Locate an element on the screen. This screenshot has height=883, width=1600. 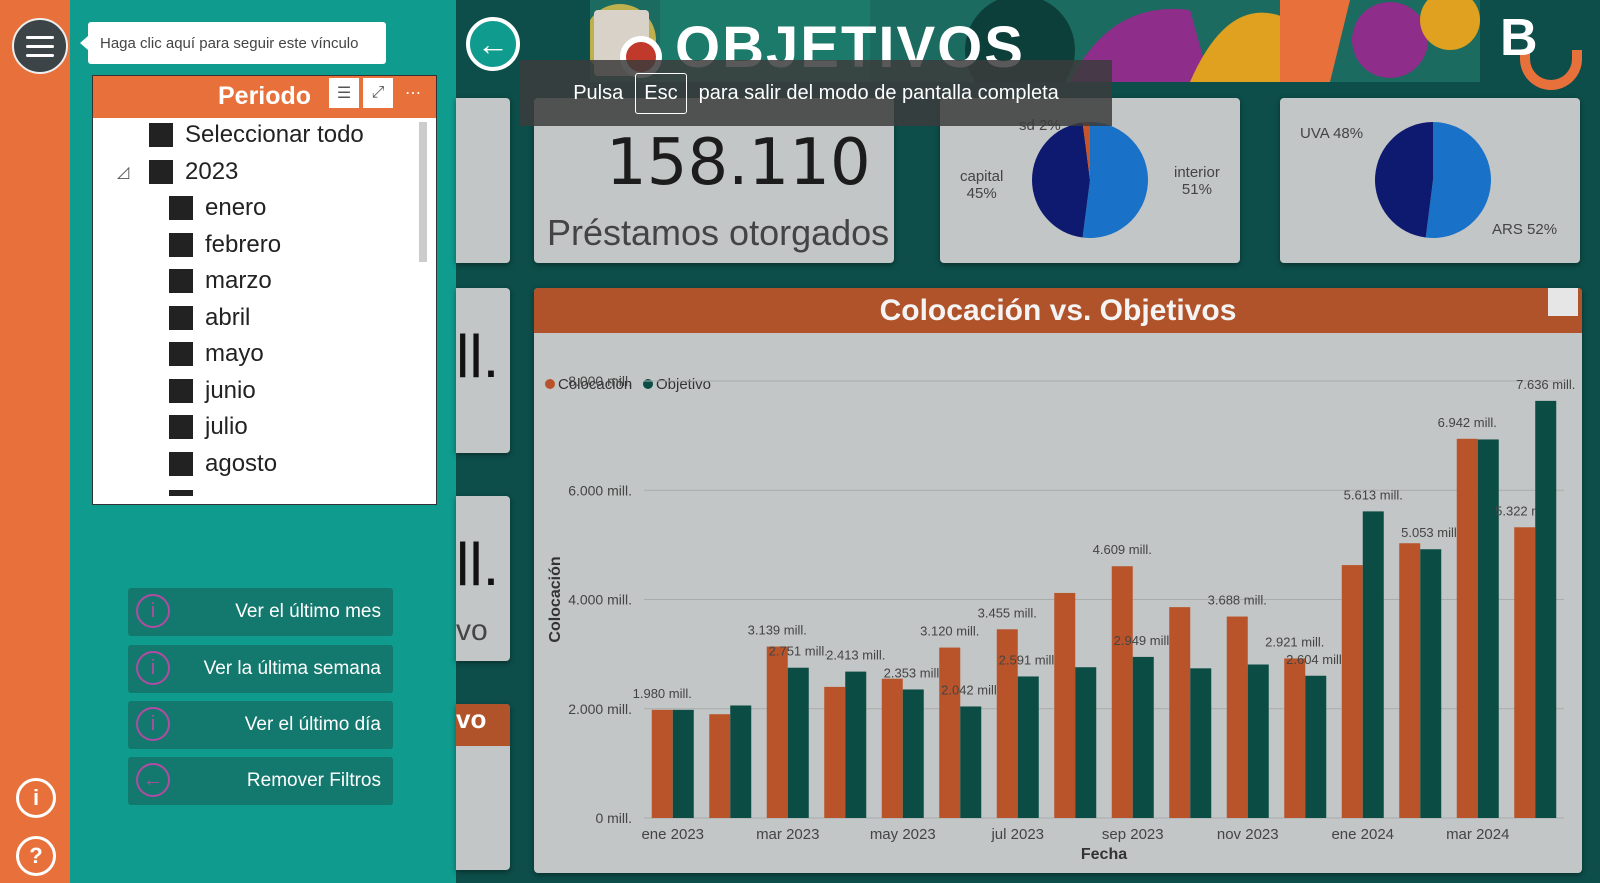
slicer-item-enero: enero is located at coordinates (217, 208).